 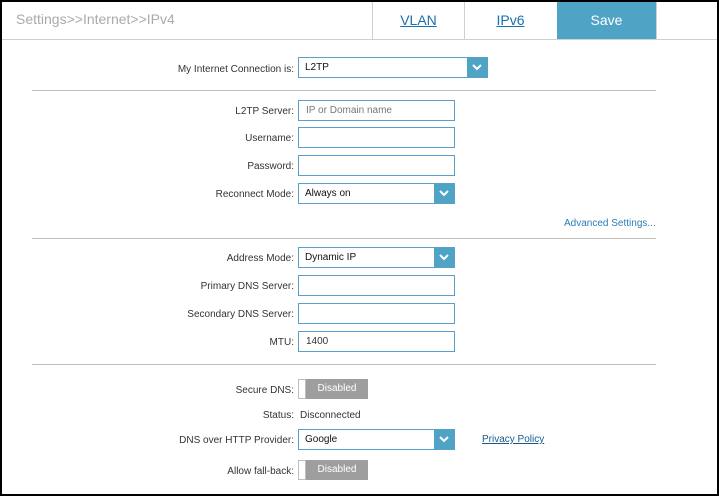 I want to click on allow-fallback-toggle: Disabled, so click(x=333, y=470).